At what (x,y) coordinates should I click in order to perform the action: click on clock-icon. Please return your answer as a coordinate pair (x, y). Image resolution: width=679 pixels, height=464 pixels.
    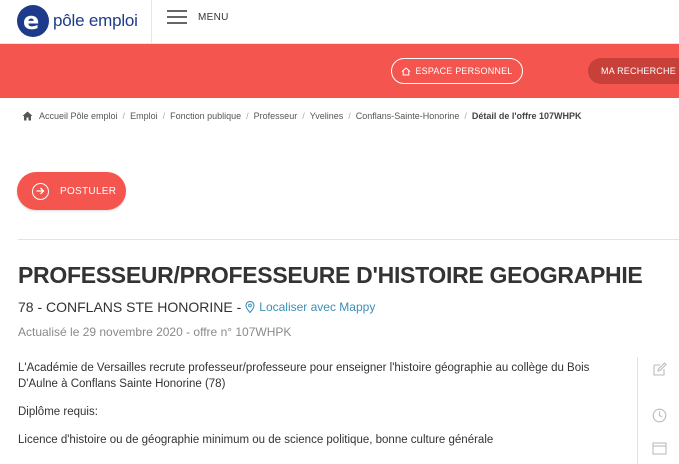
    Looking at the image, I should click on (659, 415).